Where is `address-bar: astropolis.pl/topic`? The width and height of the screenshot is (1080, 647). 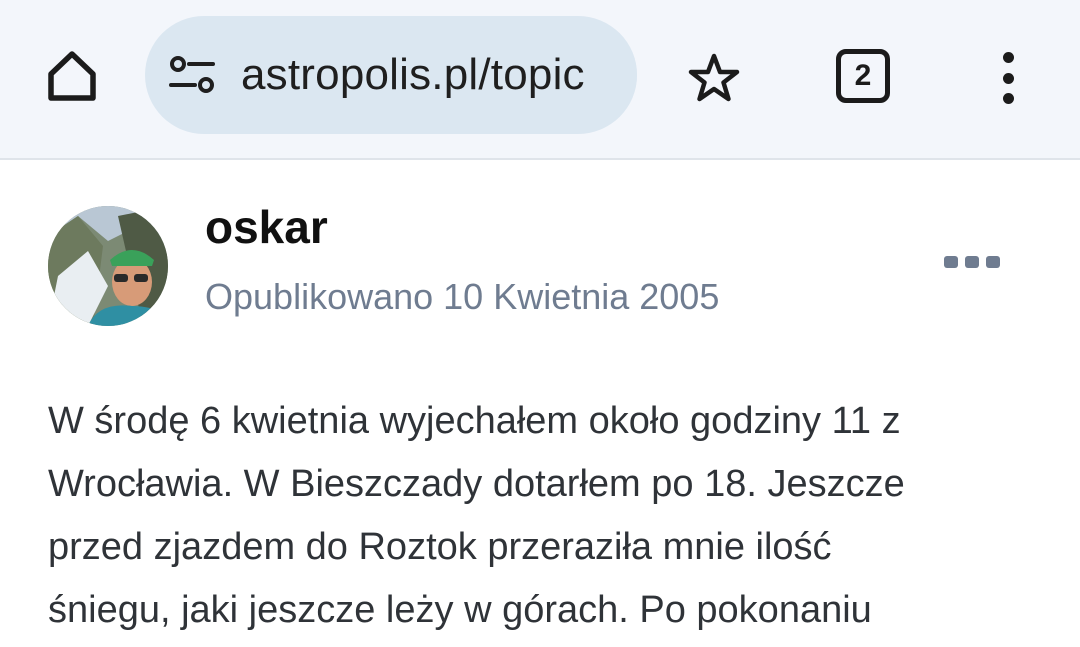
address-bar: astropolis.pl/topic is located at coordinates (391, 75).